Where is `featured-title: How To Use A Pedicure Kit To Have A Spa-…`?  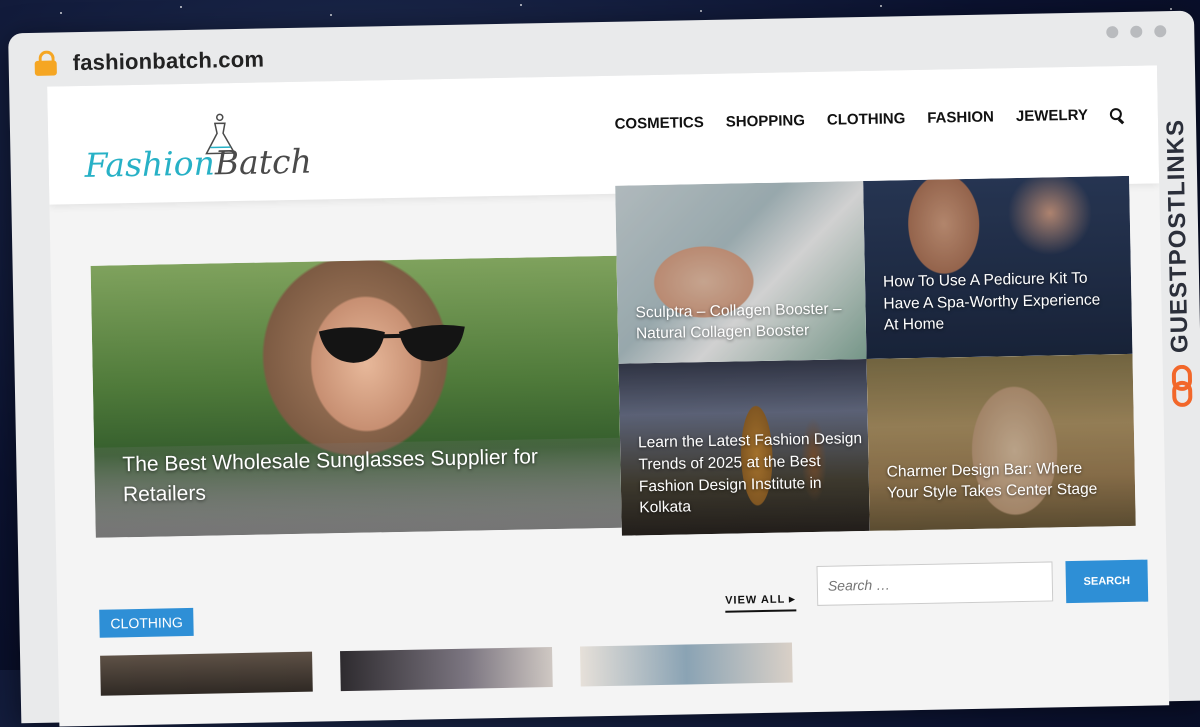
featured-title: How To Use A Pedicure Kit To Have A Spa-… is located at coordinates (998, 301).